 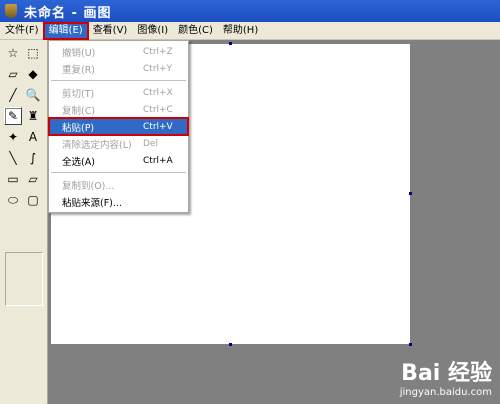 I want to click on toolbox: ☆ ⬚ ▱ ◆ ╱ 🔍 ✎ ♜ ✦ A ╲ ∫ ▭ ▱ ⬭ ▢, so click(x=24, y=222).